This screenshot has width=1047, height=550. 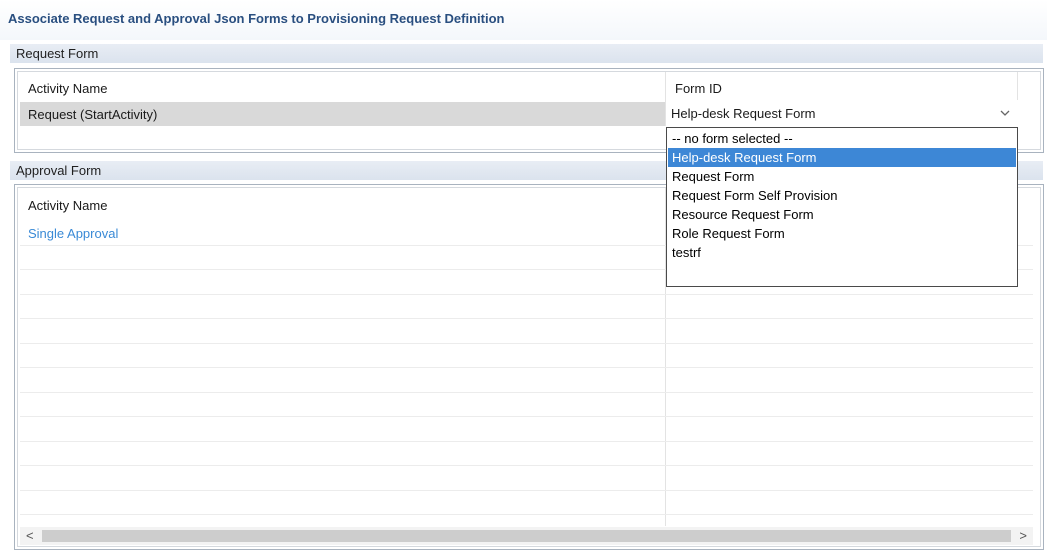 What do you see at coordinates (59, 170) in the screenshot?
I see `approval-form-label: Approval Form` at bounding box center [59, 170].